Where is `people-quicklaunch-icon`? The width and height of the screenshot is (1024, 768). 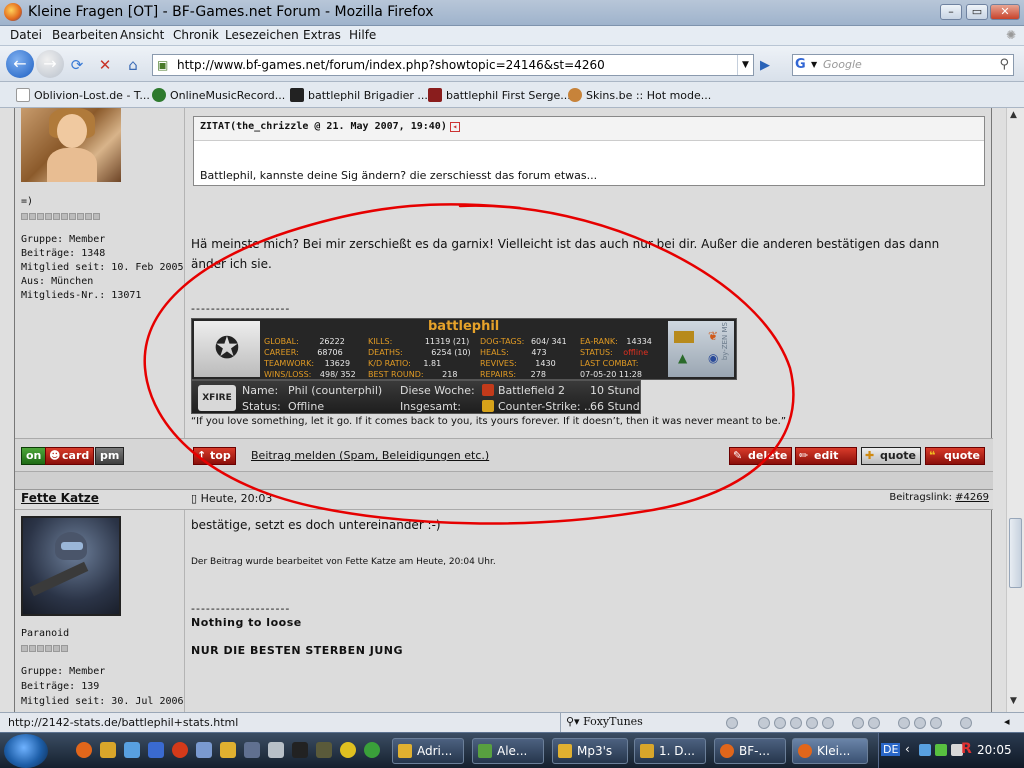
people-quicklaunch-icon is located at coordinates (132, 750).